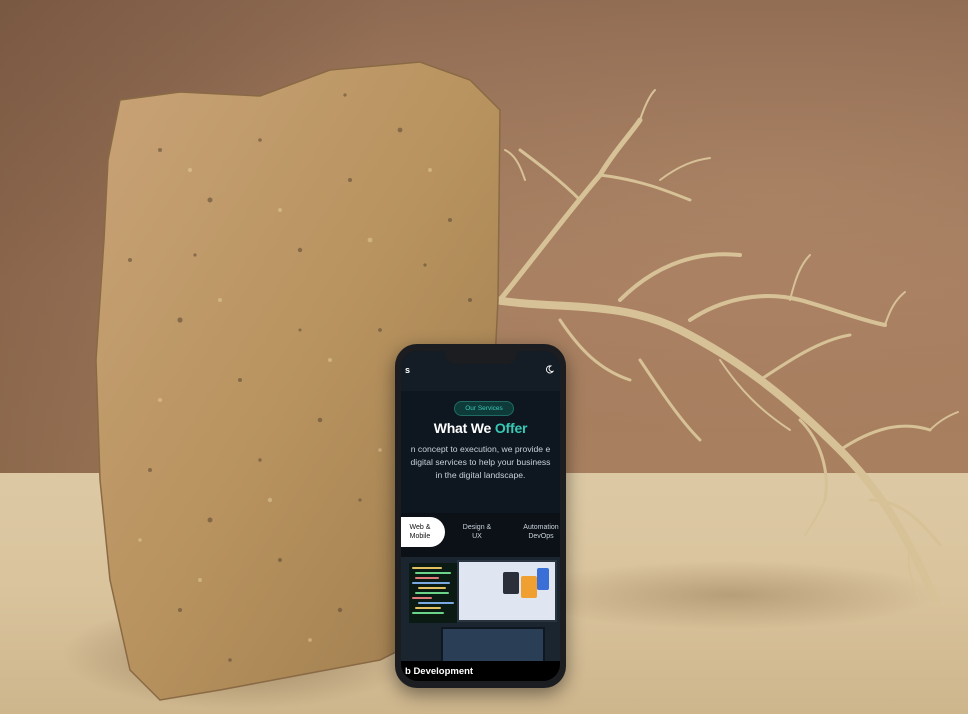 This screenshot has height=714, width=968. What do you see at coordinates (462, 428) in the screenshot?
I see `heading-main: What We` at bounding box center [462, 428].